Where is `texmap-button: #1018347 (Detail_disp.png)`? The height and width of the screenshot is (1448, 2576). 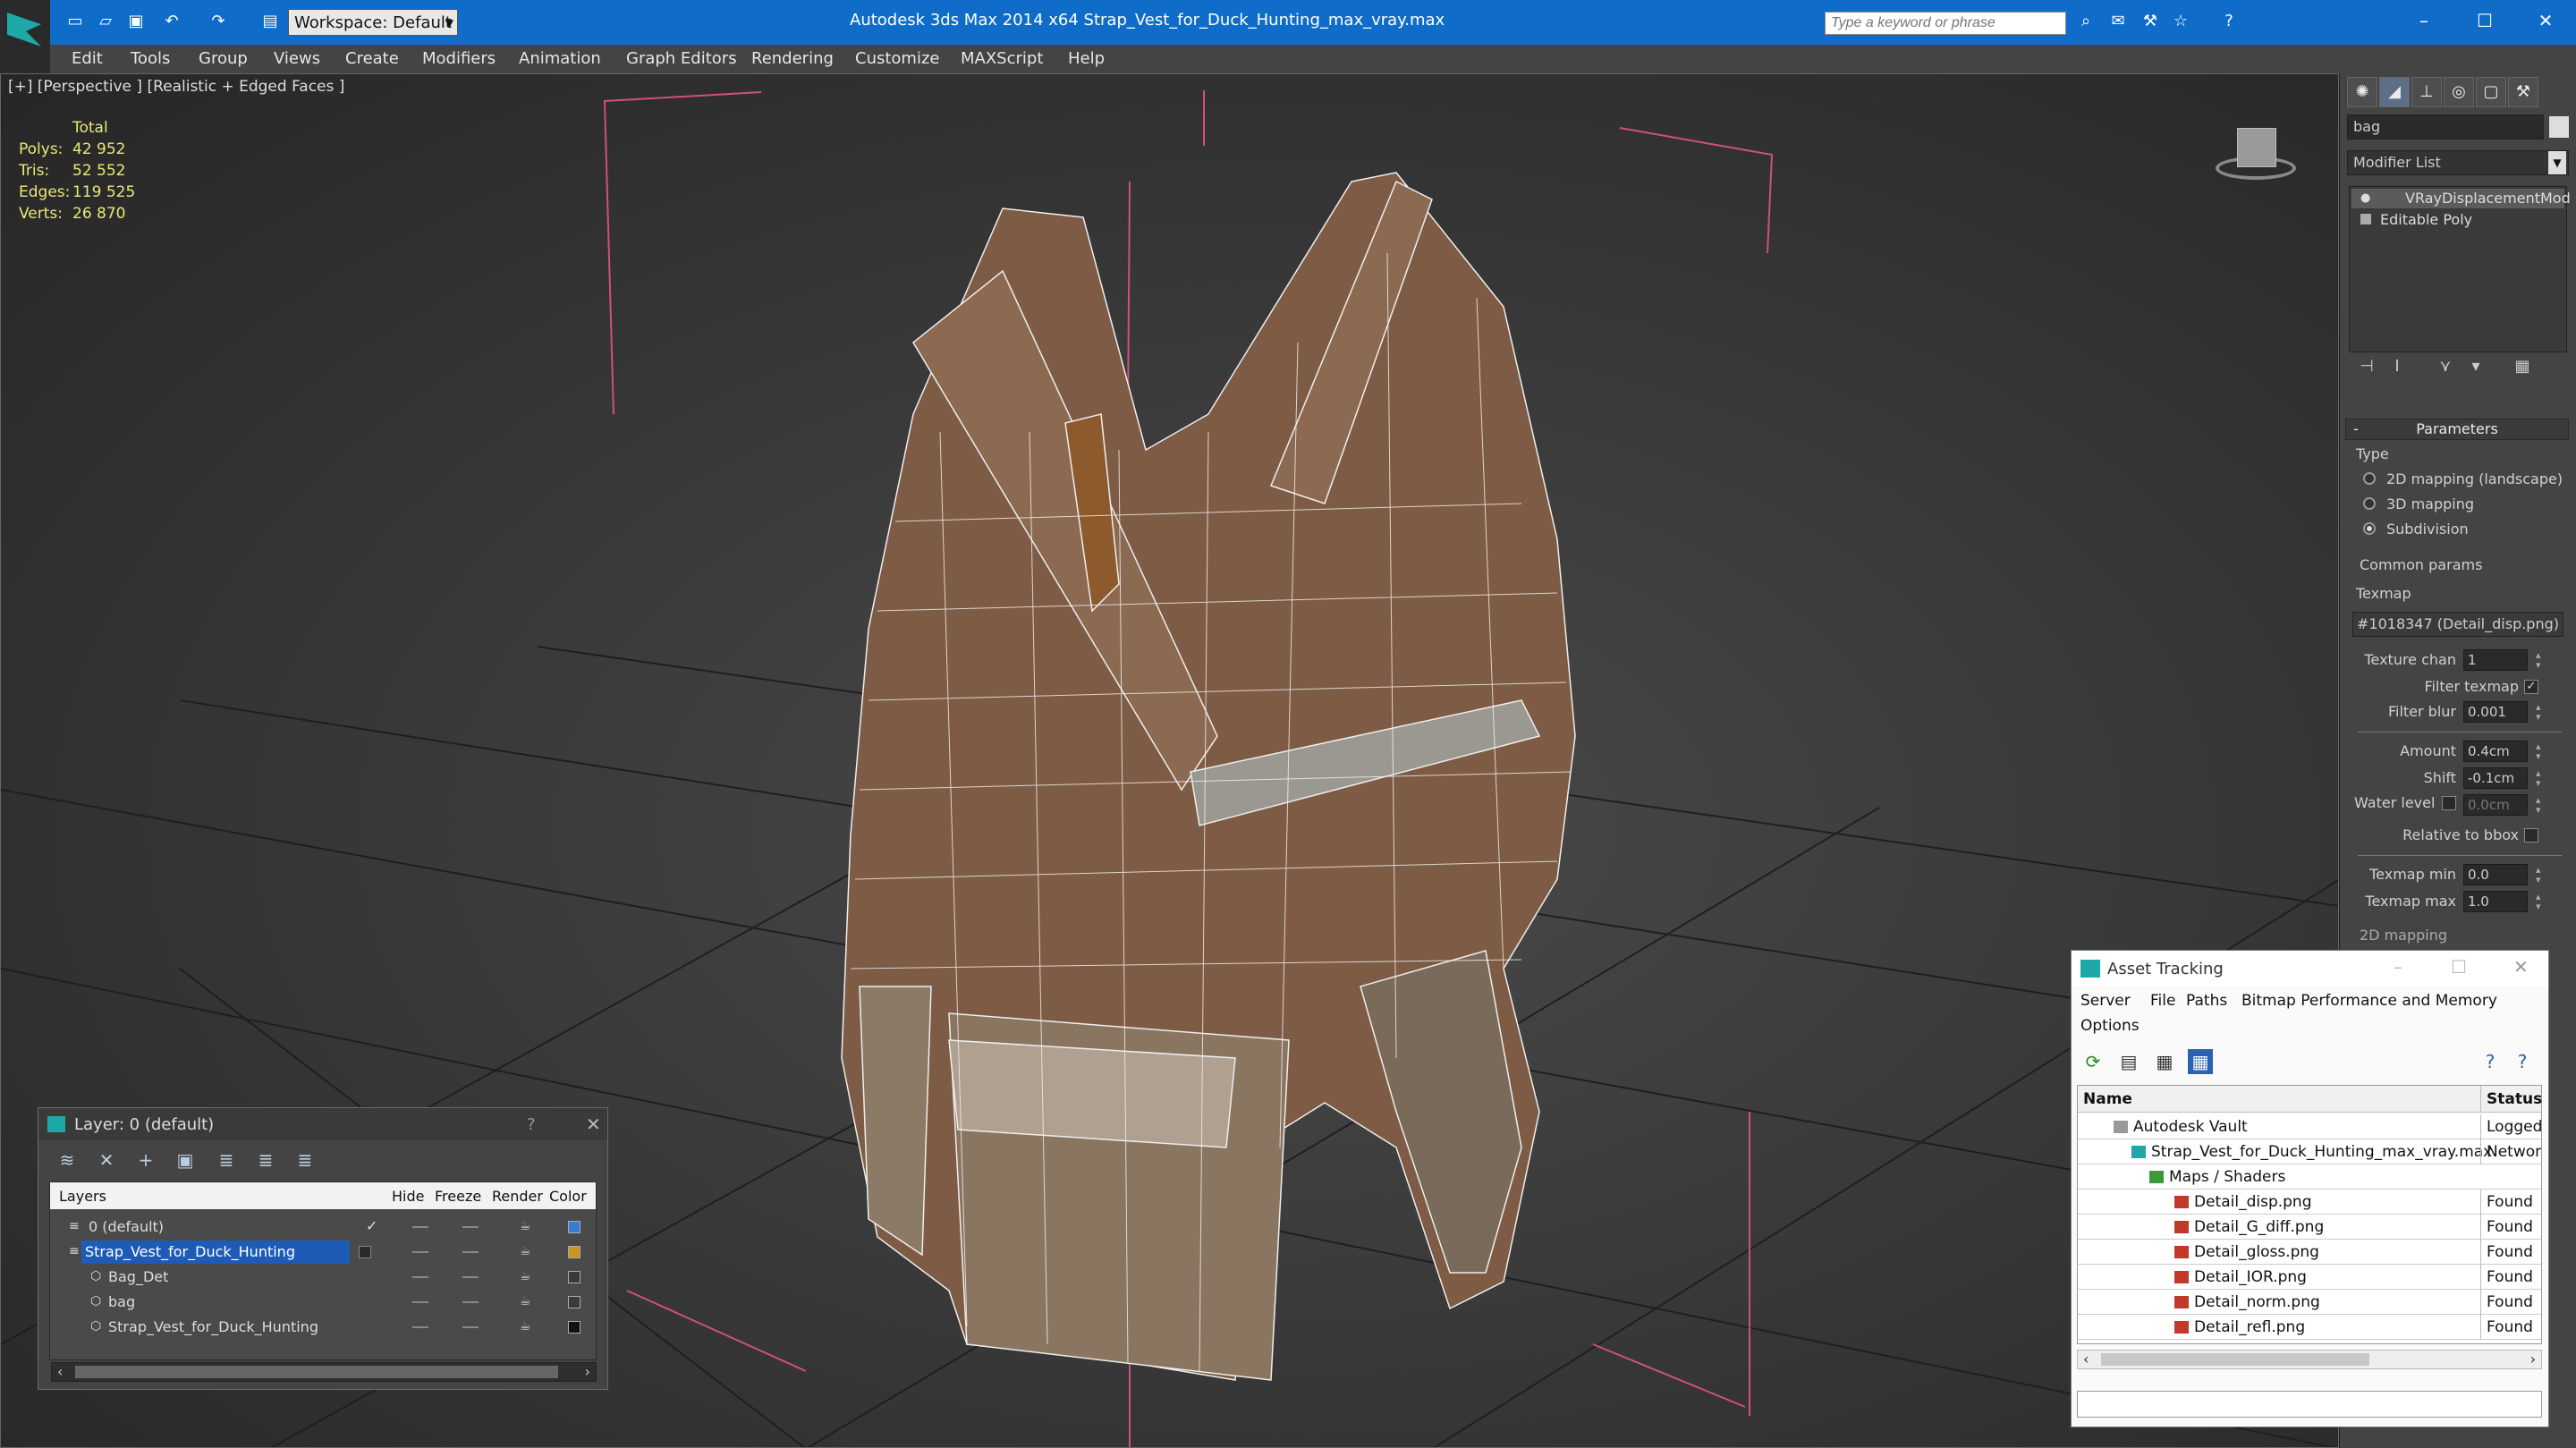
texmap-button: #1018347 (Detail_disp.png) is located at coordinates (2457, 624).